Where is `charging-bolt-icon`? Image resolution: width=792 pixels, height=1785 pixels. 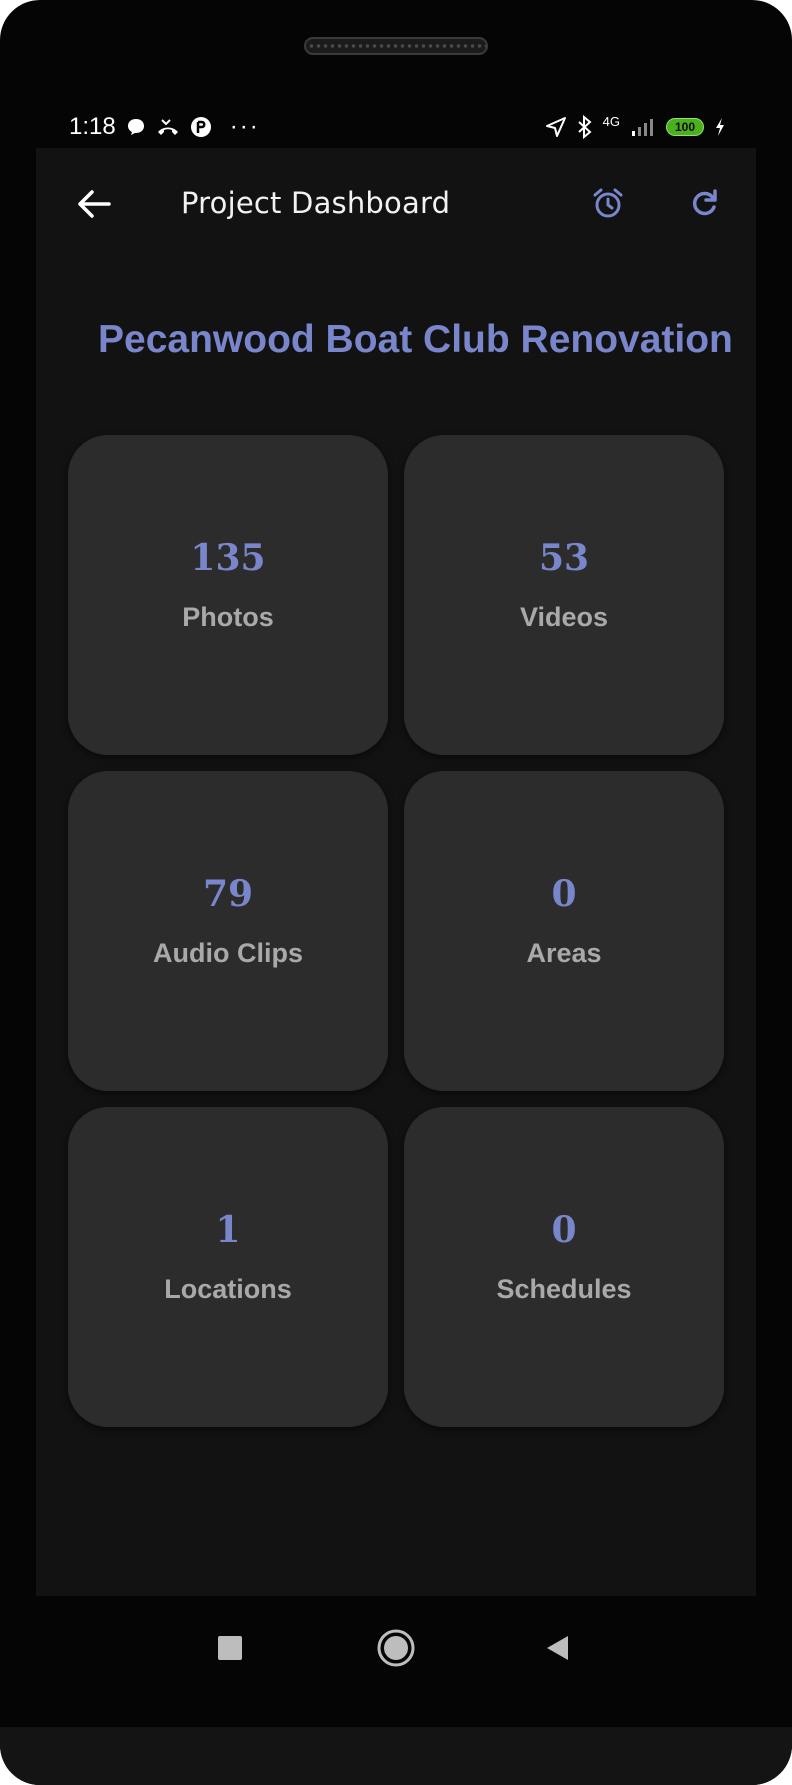 charging-bolt-icon is located at coordinates (720, 127).